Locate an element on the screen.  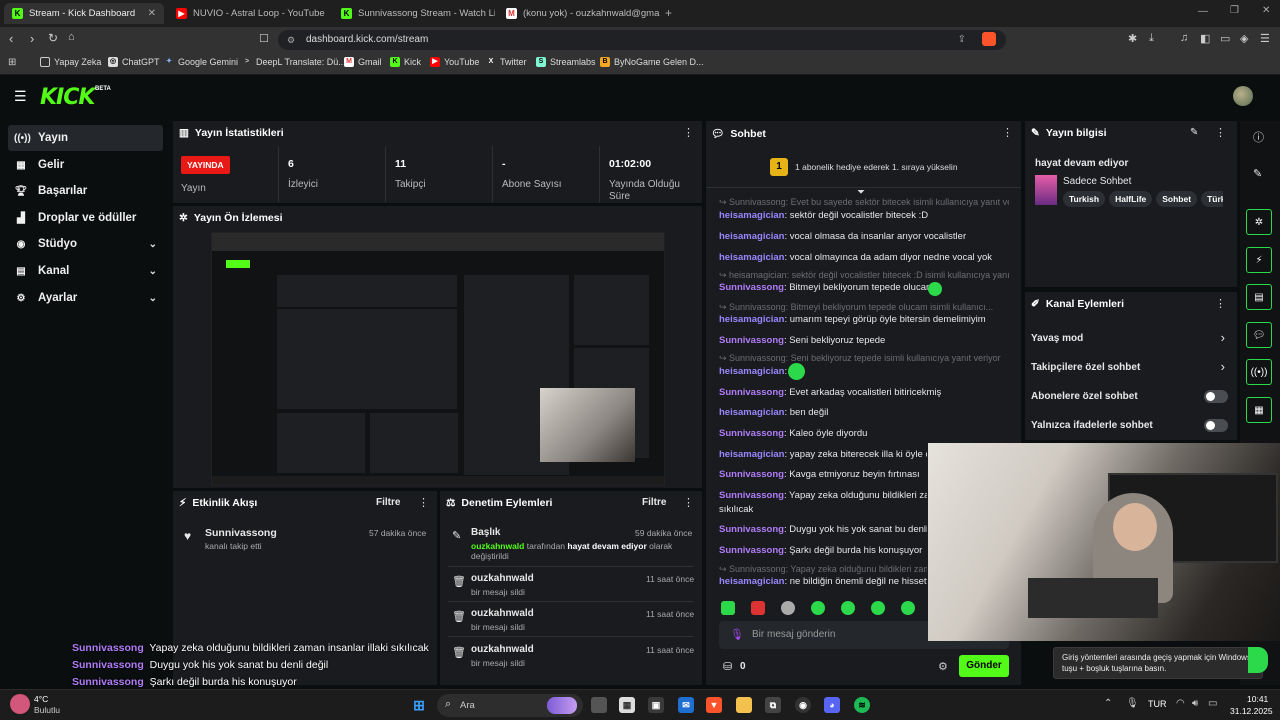
bookmark-icon: ☐ is located at coordinates (264, 38).